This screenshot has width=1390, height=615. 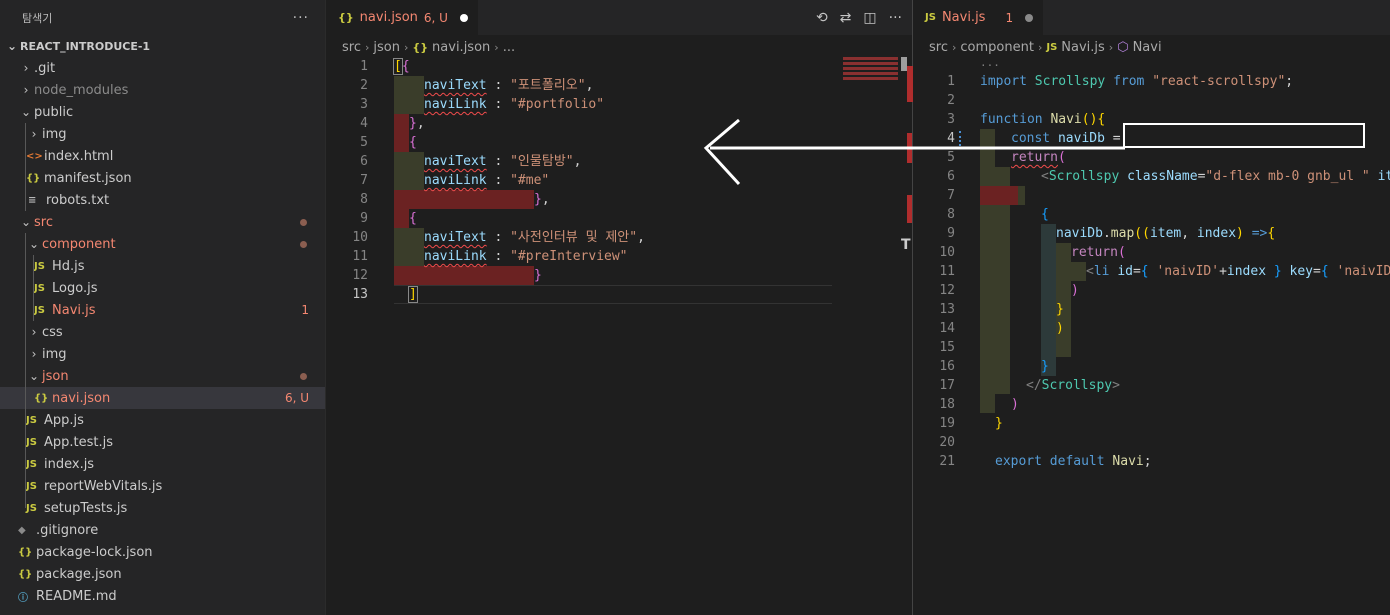 I want to click on annotation-arrow-icon, so click(x=914, y=152).